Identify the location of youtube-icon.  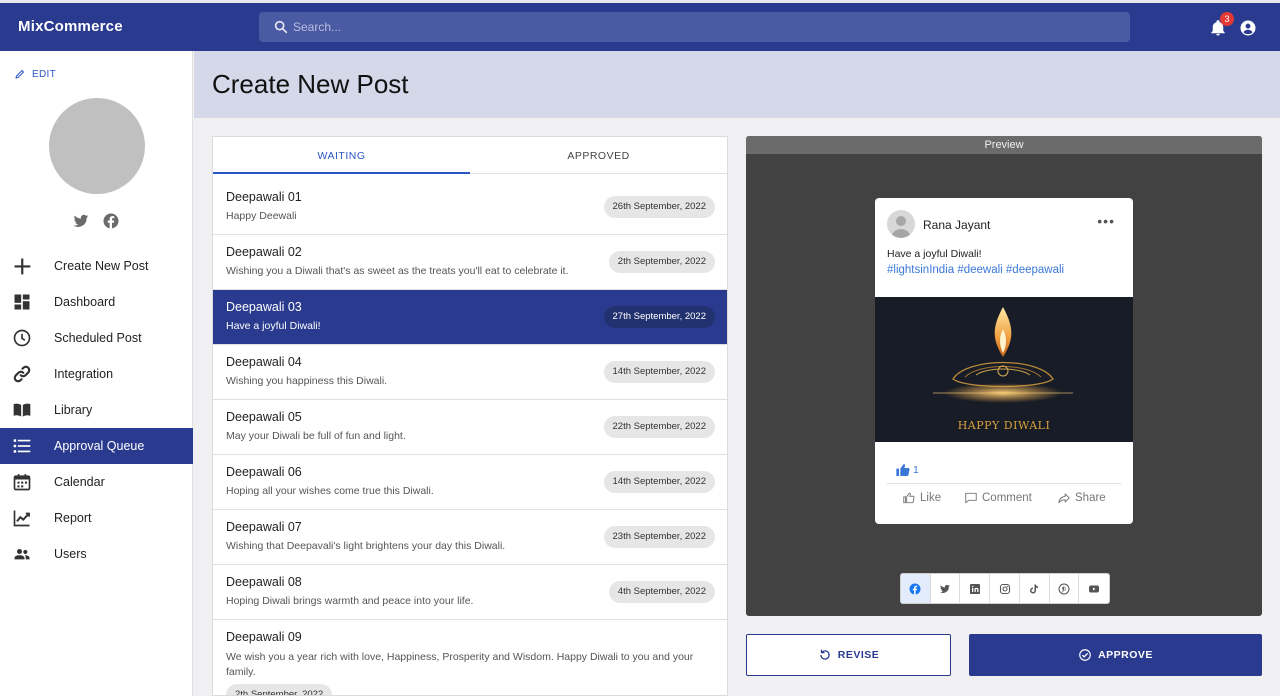
(1094, 588).